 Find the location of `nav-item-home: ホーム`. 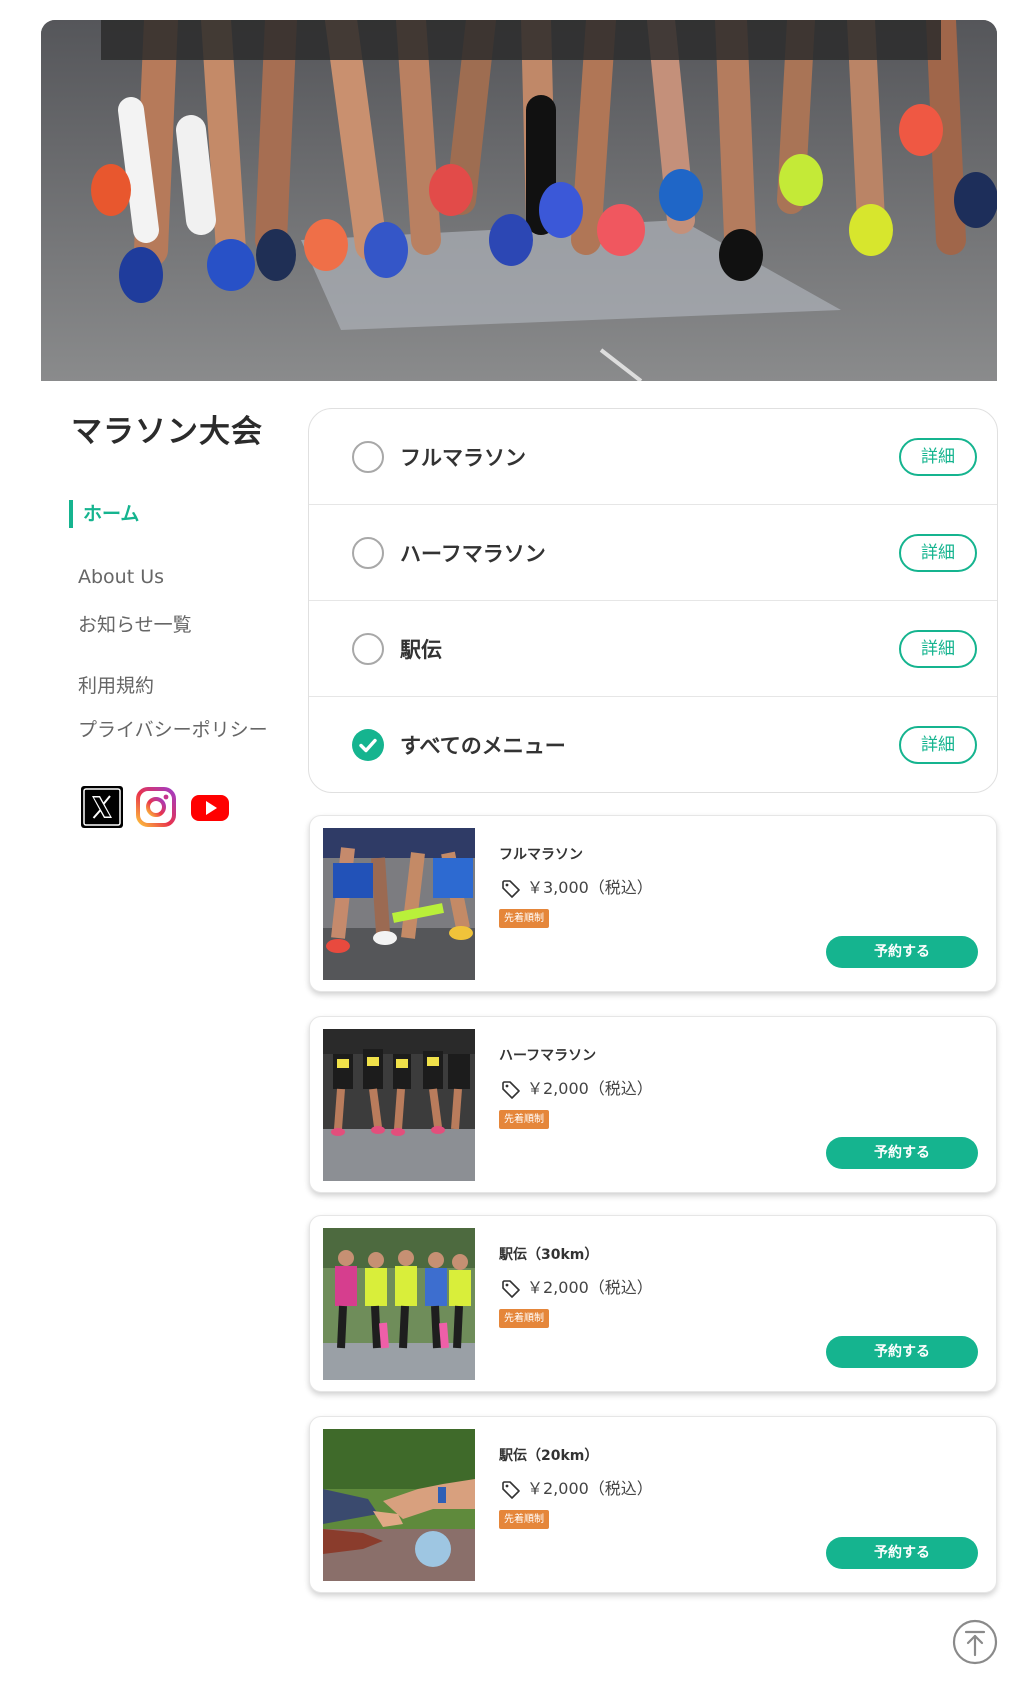

nav-item-home: ホーム is located at coordinates (104, 514).